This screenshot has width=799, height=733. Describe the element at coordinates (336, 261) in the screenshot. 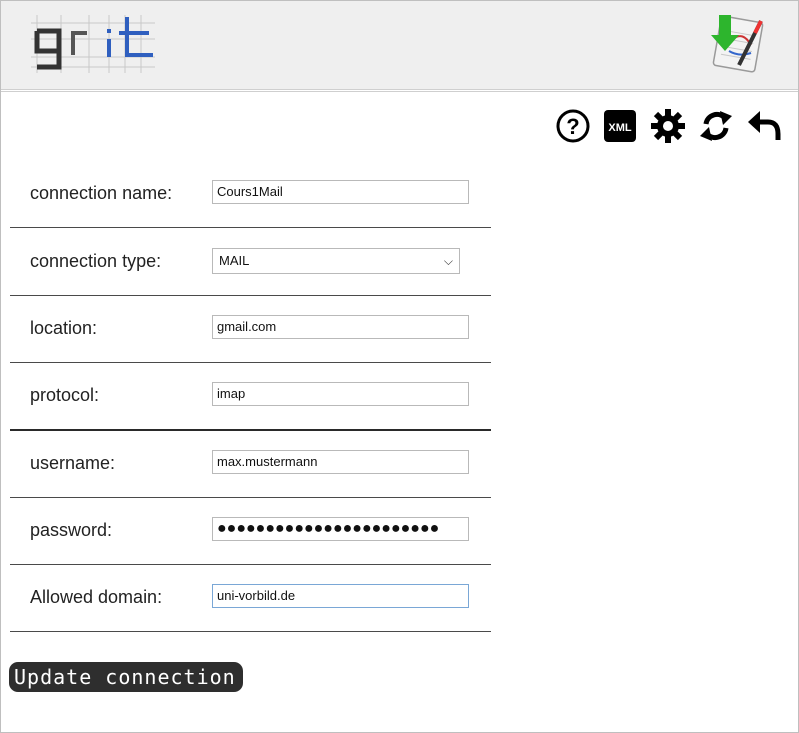

I see `connection-type-select: MAIL ⌵` at that location.